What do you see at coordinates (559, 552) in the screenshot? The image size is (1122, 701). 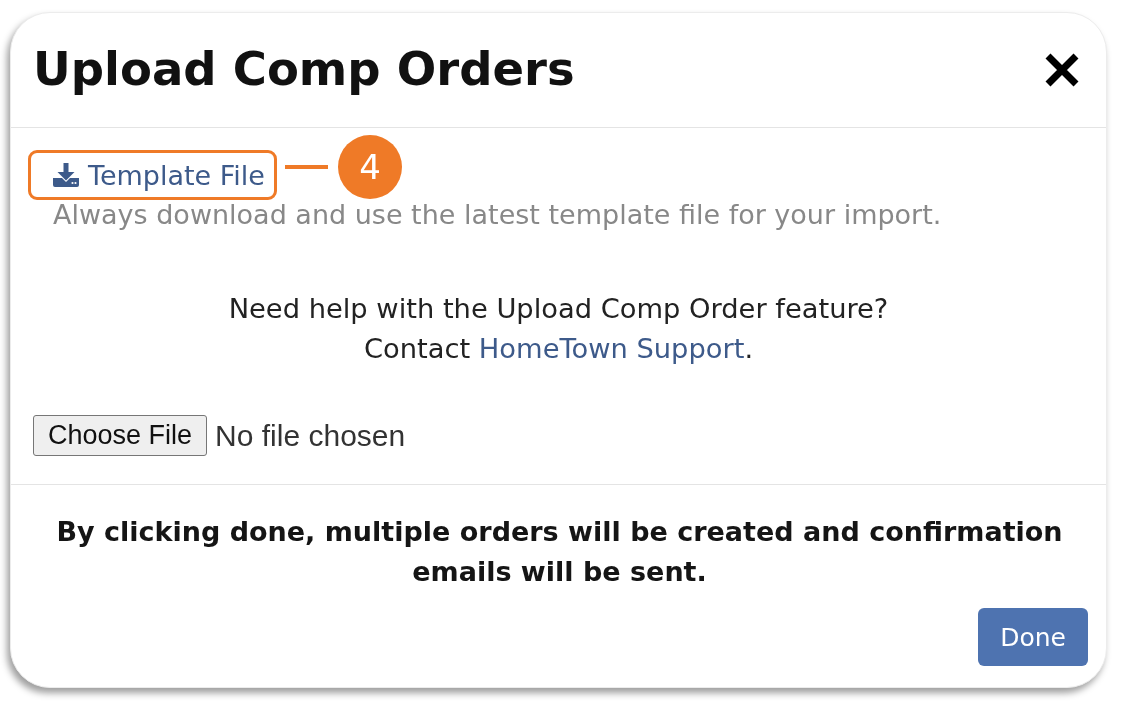 I see `confirmation-warning: By clicking done, multiple orders will be created and confirmation emails will be sent.` at bounding box center [559, 552].